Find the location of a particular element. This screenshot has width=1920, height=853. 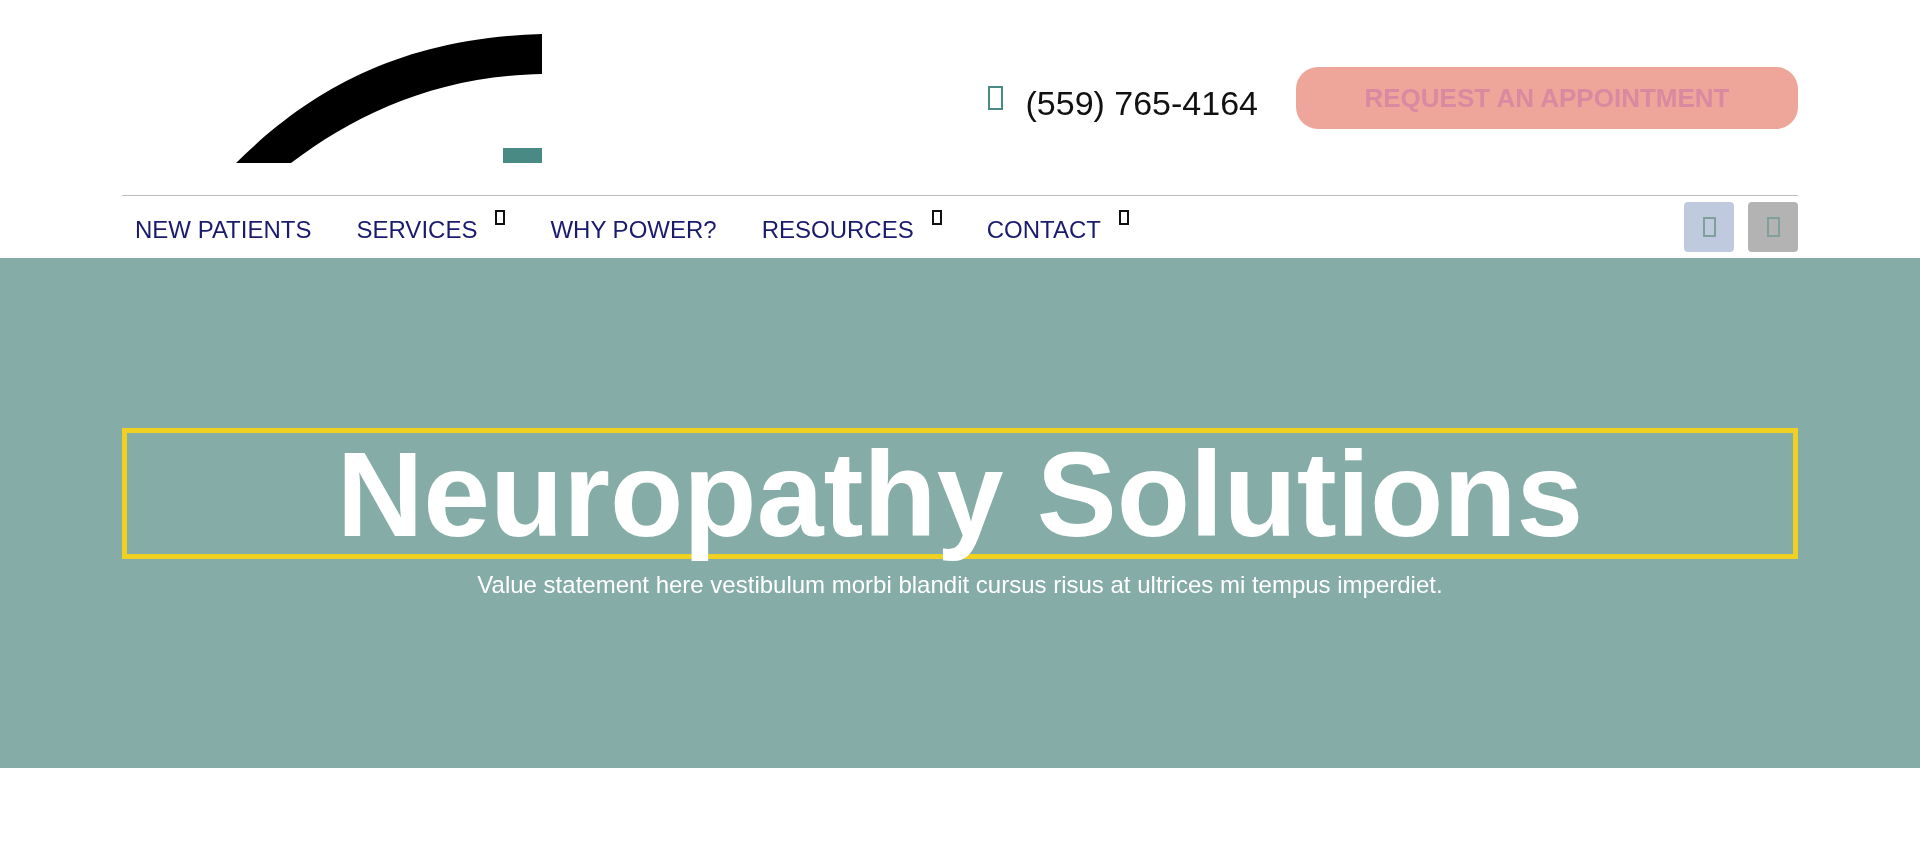

nav-link: WHY POWER? is located at coordinates (633, 227).